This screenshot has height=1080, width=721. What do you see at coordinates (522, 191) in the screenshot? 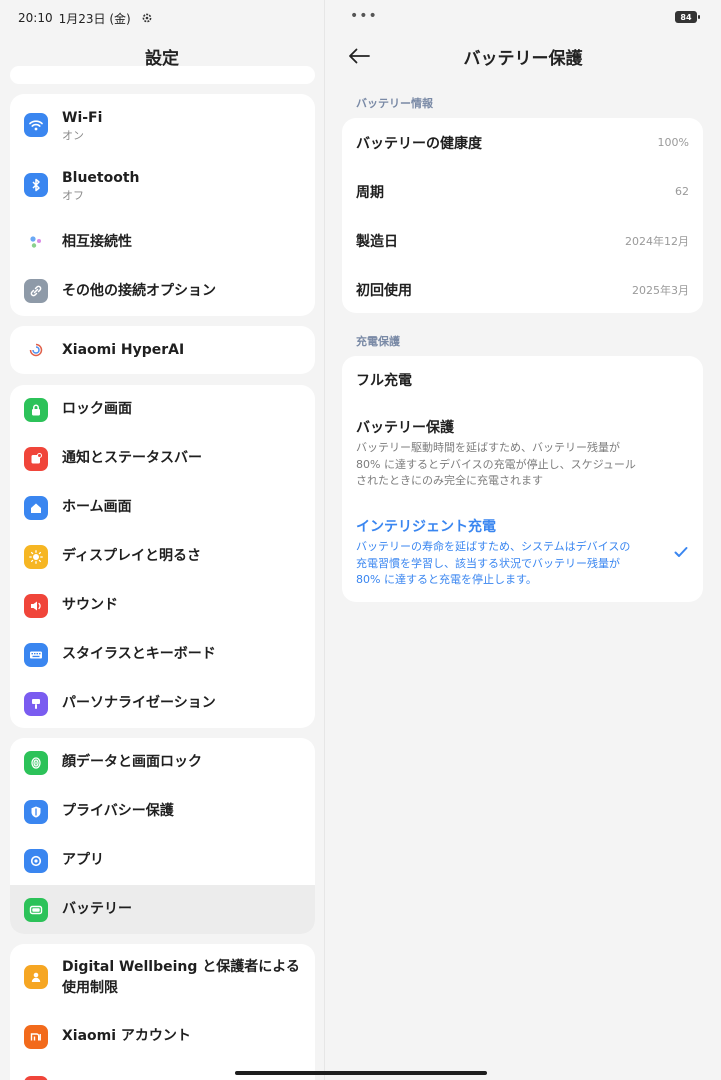
I see `info-row-cycles: 周期 62` at bounding box center [522, 191].